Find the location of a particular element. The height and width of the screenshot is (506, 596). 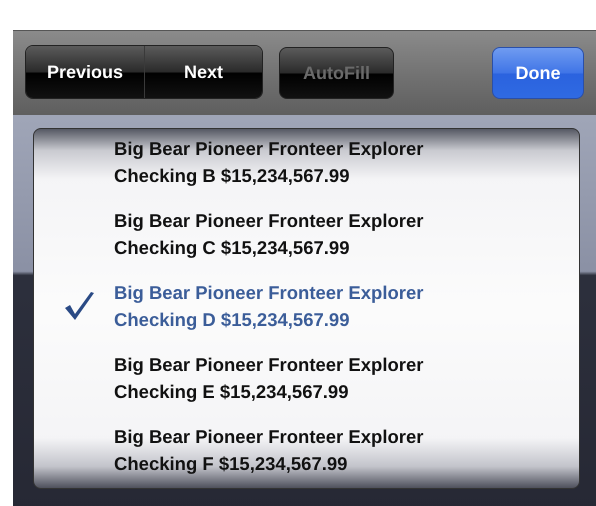

picker-option: Big Bear Pioneer Fronteer Explorer Checking E $15,234,567.99 is located at coordinates (269, 378).